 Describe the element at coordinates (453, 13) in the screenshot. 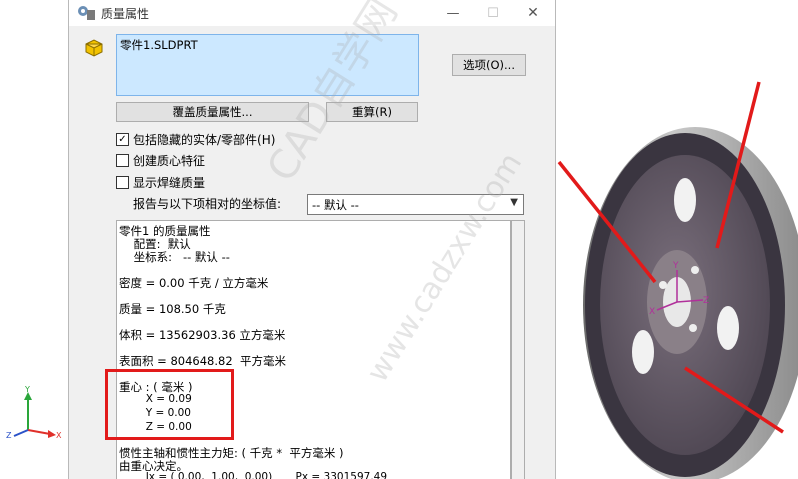

I see `minimize-button: —` at that location.